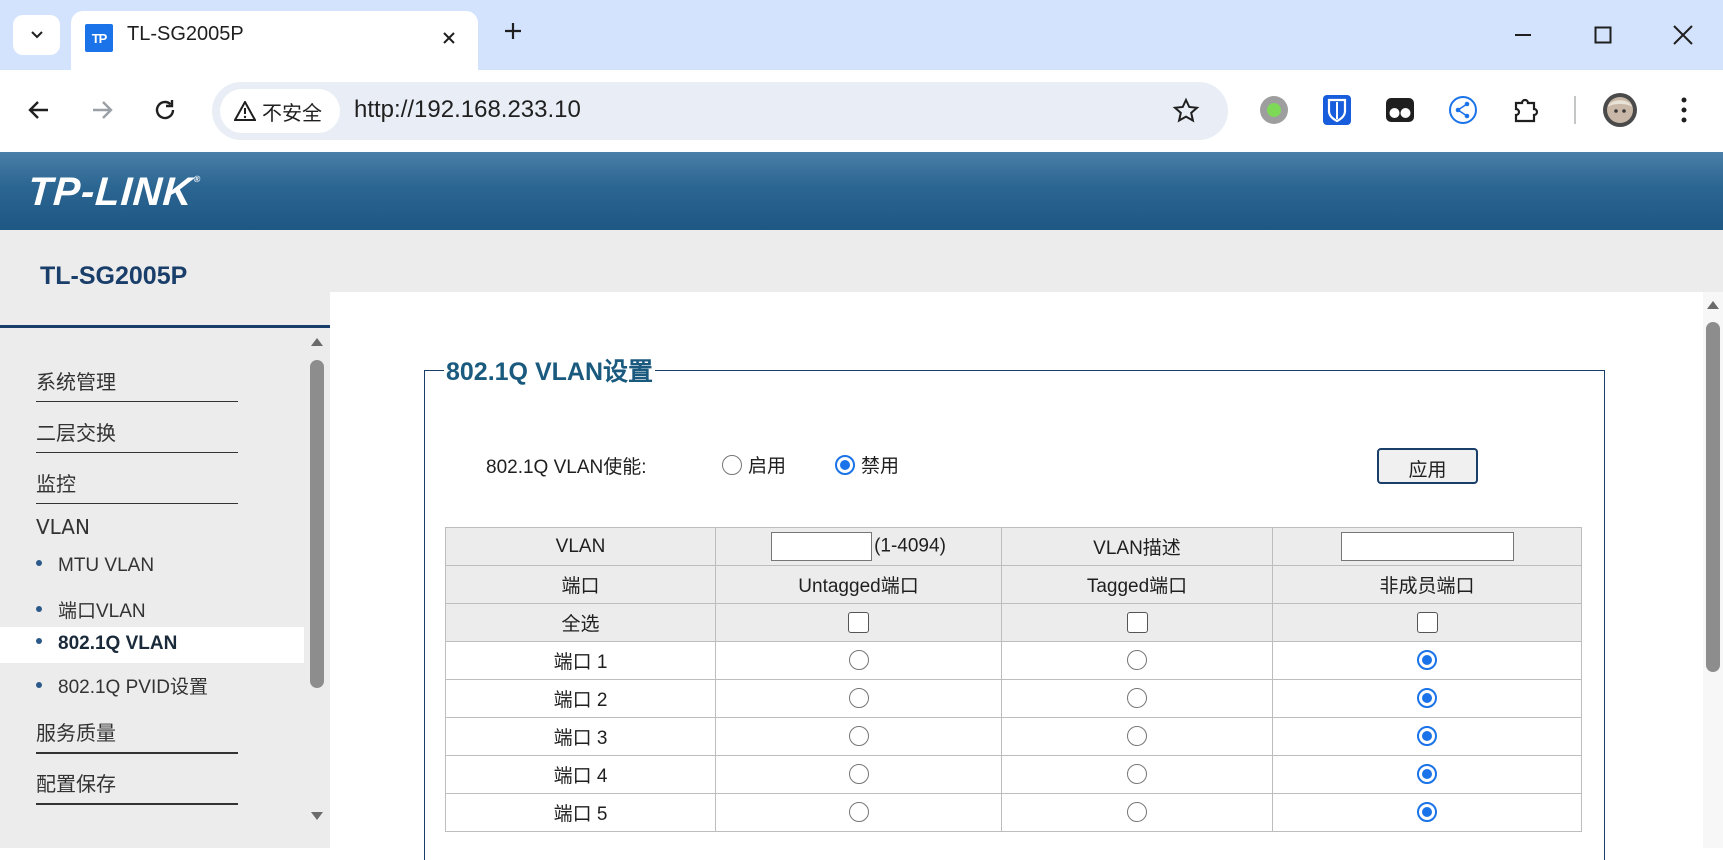 This screenshot has height=860, width=1723. What do you see at coordinates (449, 38) in the screenshot?
I see `tab-close-button` at bounding box center [449, 38].